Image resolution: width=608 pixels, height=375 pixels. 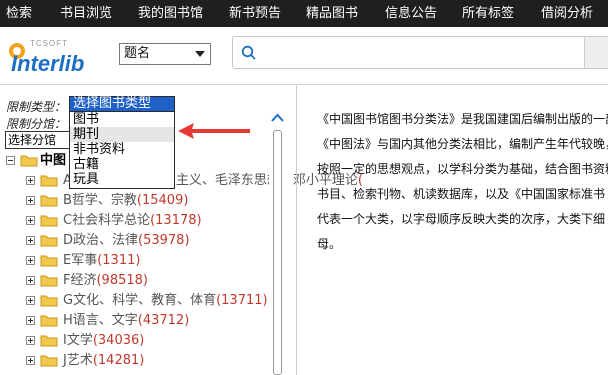 I want to click on nav-item-browse: 书目浏览, so click(x=86, y=13).